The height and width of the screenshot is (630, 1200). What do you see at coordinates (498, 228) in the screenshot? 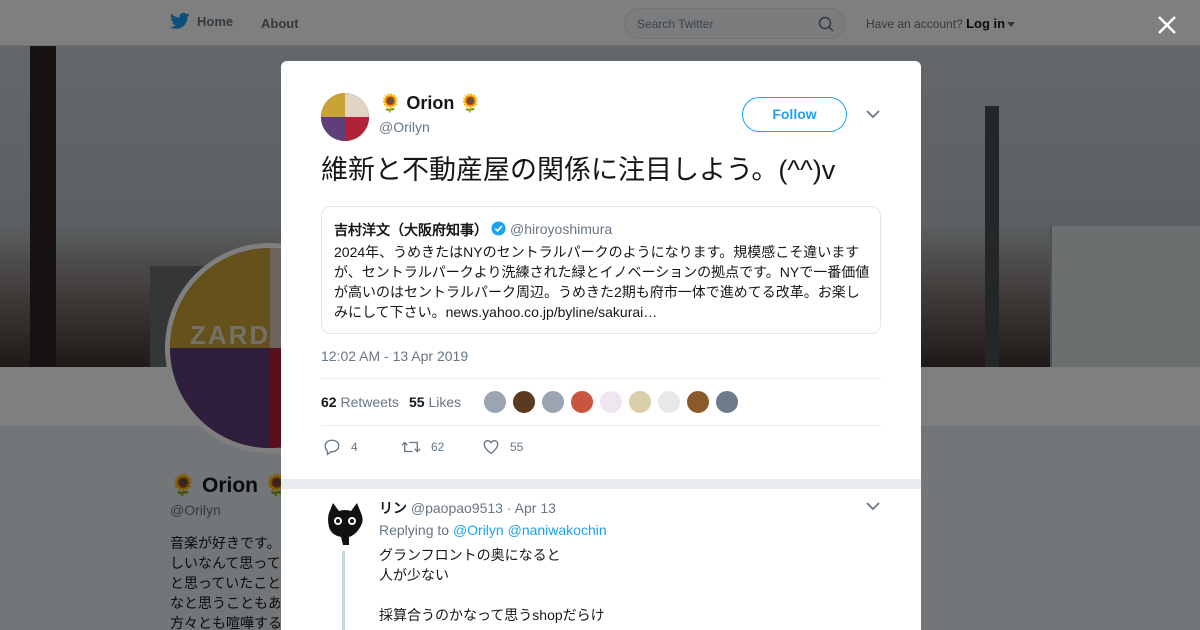
I see `verified-badge-icon` at bounding box center [498, 228].